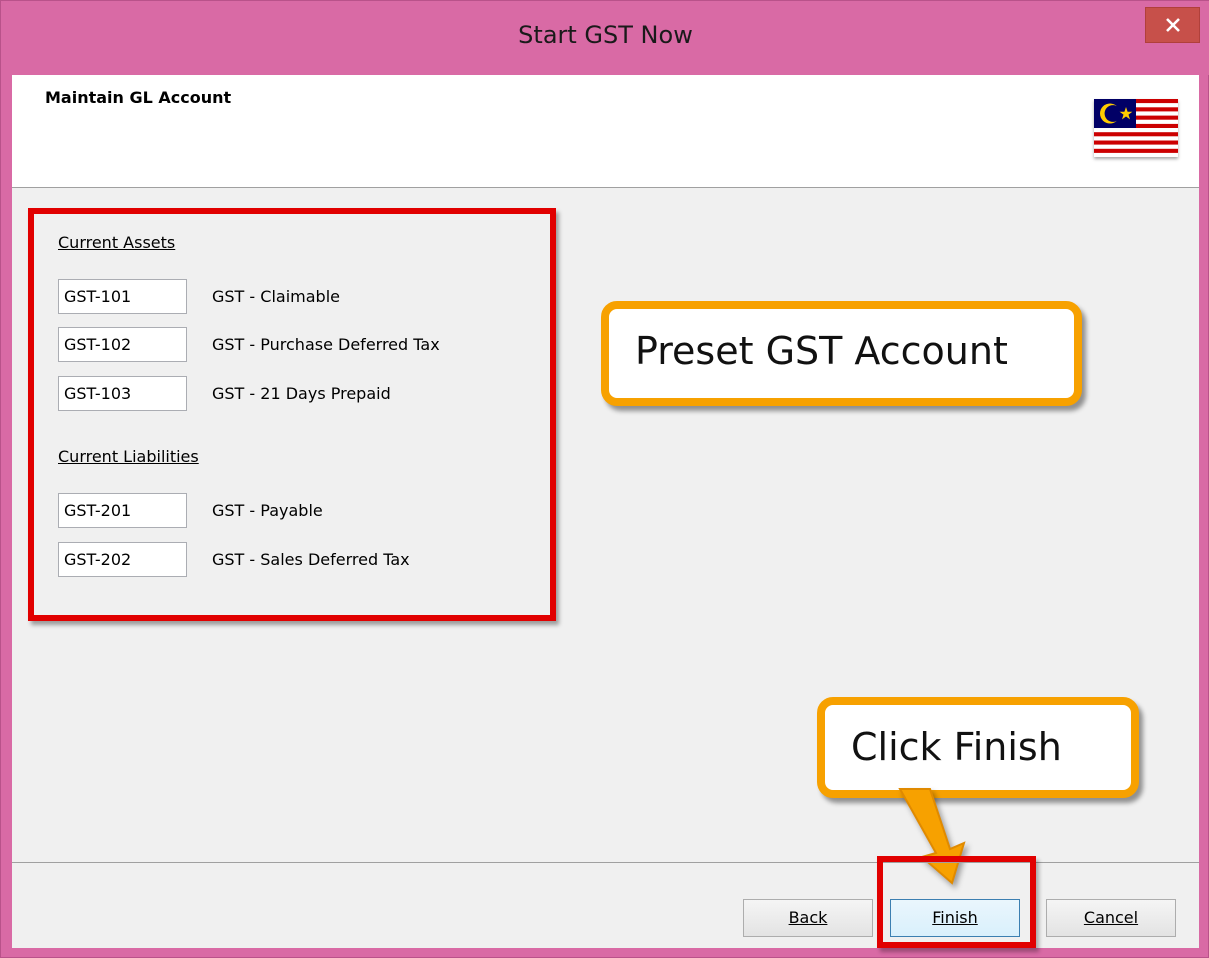  Describe the element at coordinates (978, 747) in the screenshot. I see `click-finish-callout: Click Finish` at that location.